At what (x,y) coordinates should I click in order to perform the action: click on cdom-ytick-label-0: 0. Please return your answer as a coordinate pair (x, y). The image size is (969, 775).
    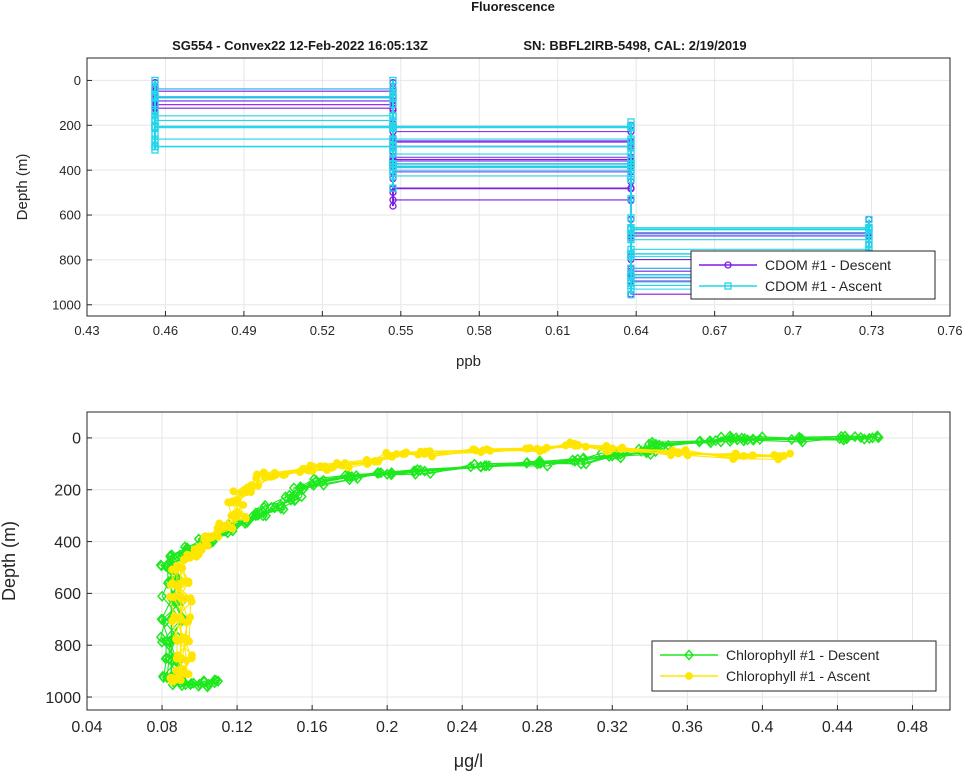
    Looking at the image, I should click on (77, 80).